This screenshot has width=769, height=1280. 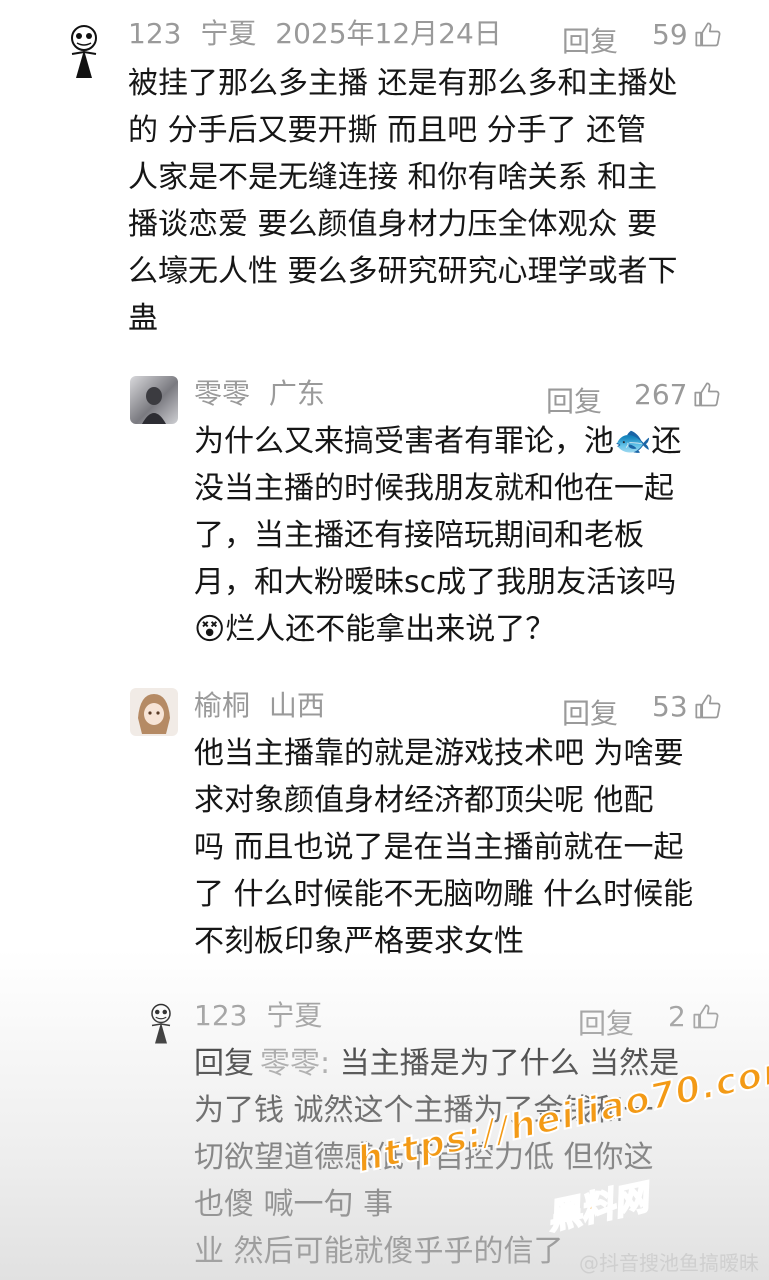 What do you see at coordinates (222, 393) in the screenshot?
I see `comment-username: 零零` at bounding box center [222, 393].